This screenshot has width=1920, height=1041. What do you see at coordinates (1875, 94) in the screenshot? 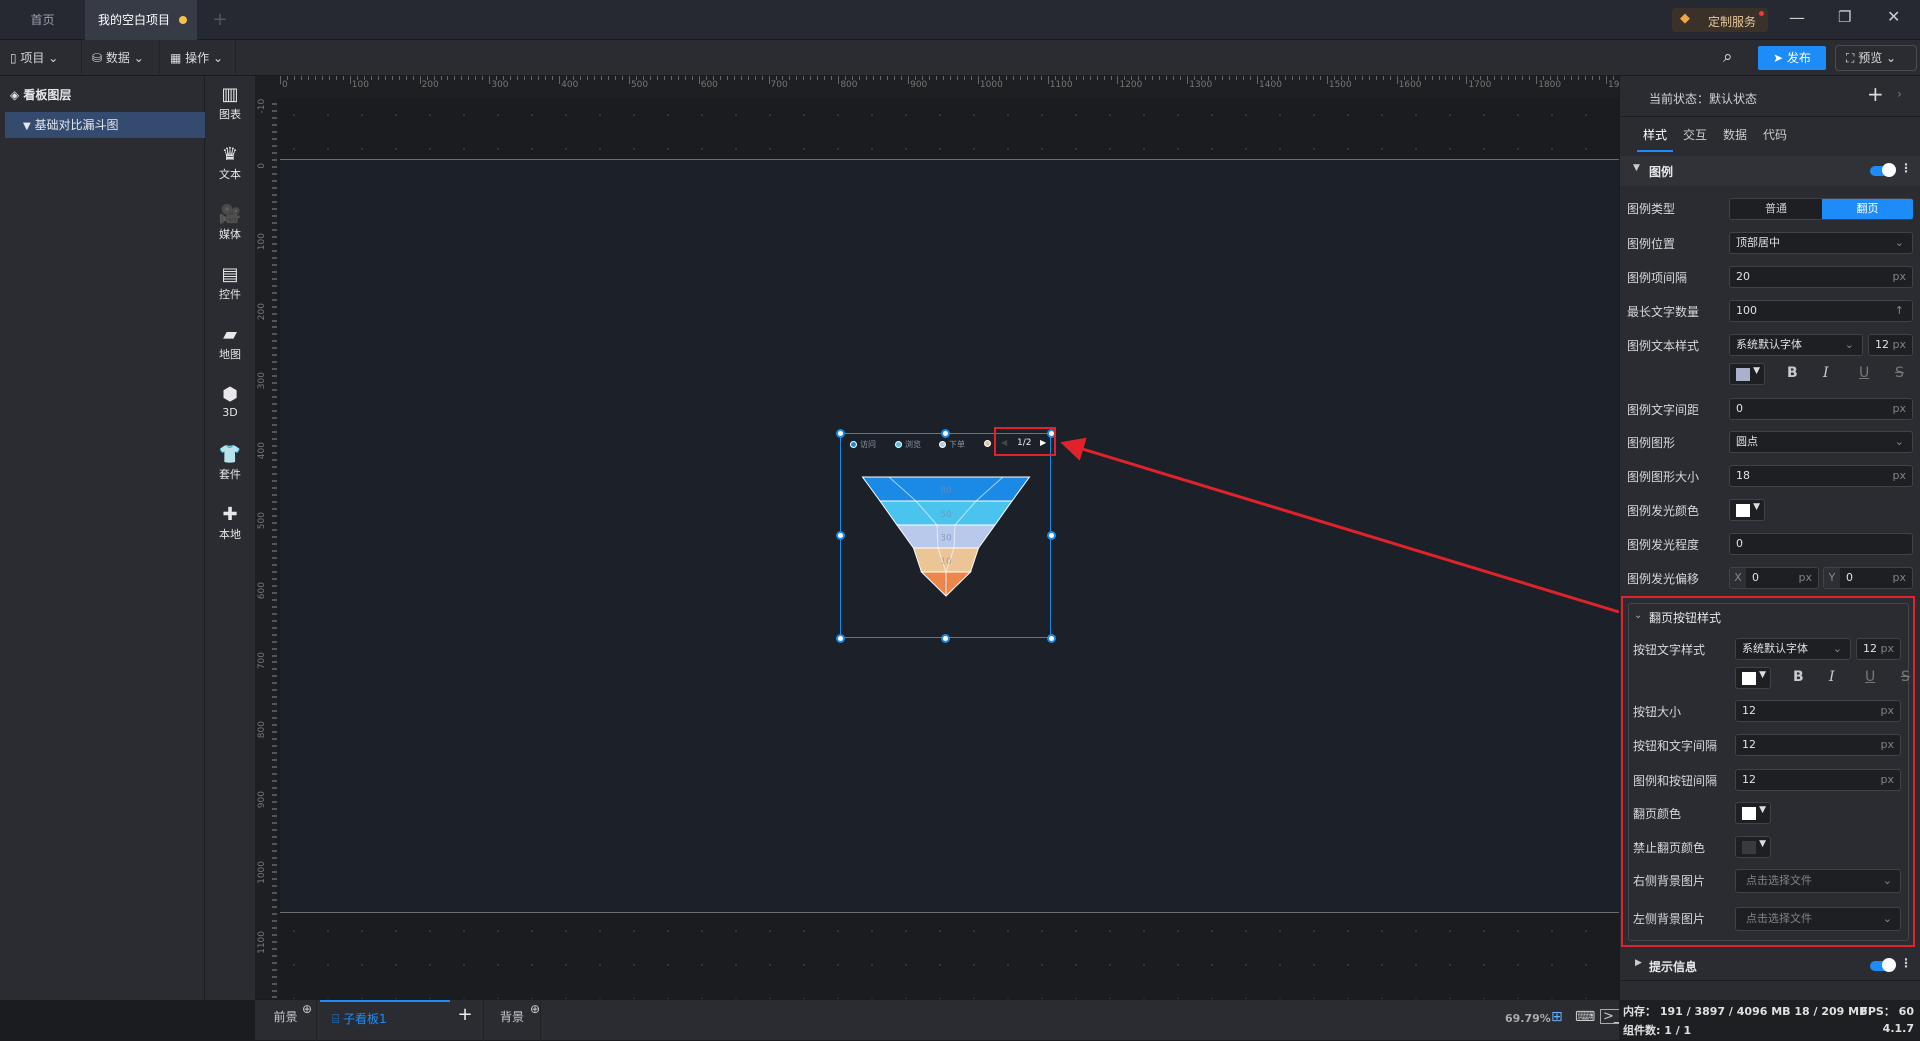
I see `add-state-button: +` at bounding box center [1875, 94].